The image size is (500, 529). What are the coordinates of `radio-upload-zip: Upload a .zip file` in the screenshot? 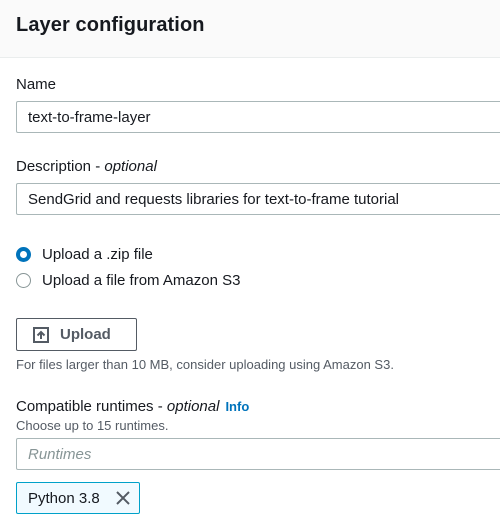 It's located at (84, 254).